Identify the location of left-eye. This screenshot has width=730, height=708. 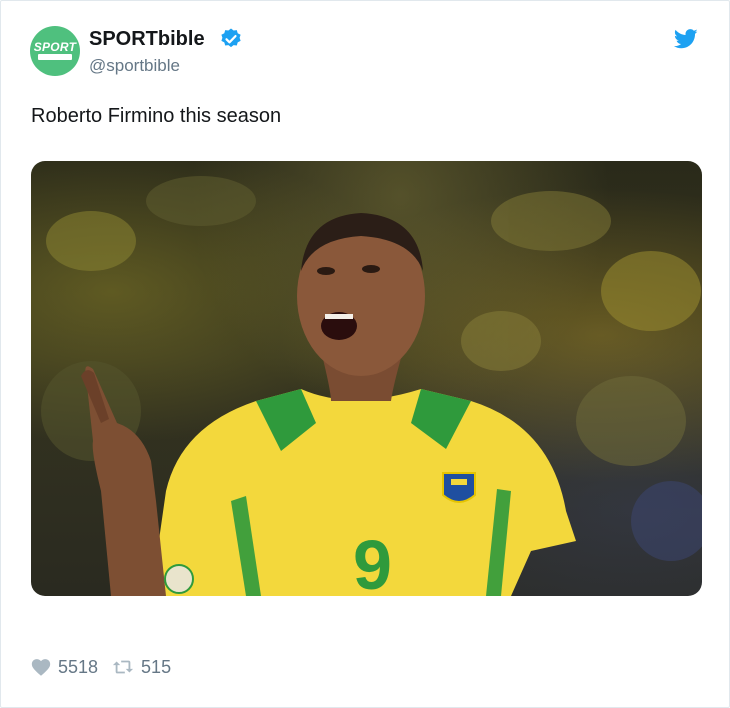
(326, 271).